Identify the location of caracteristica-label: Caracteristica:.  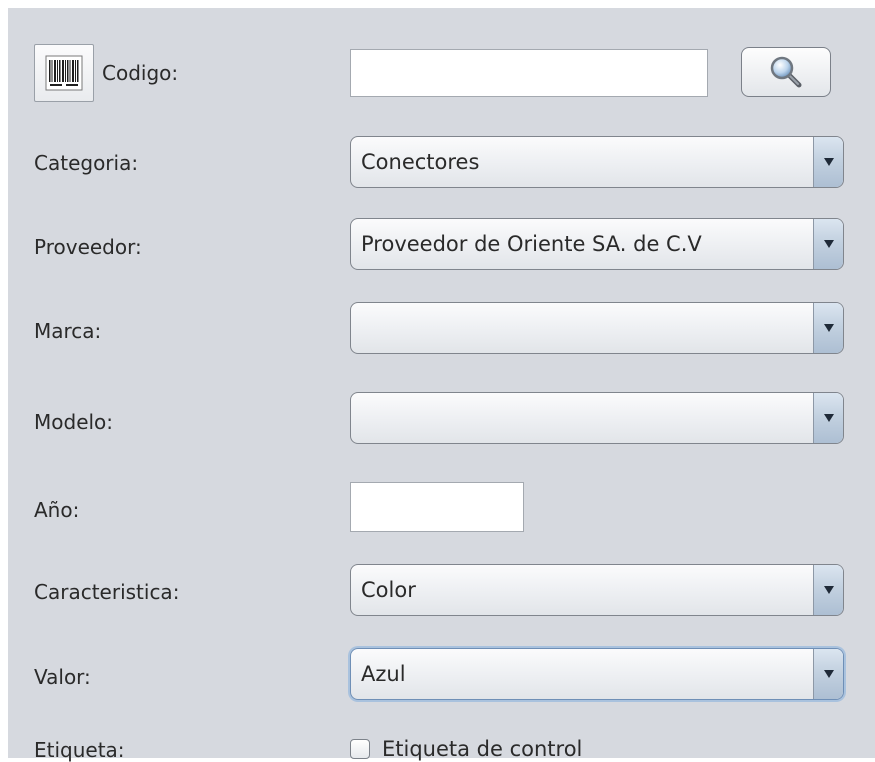
(107, 592).